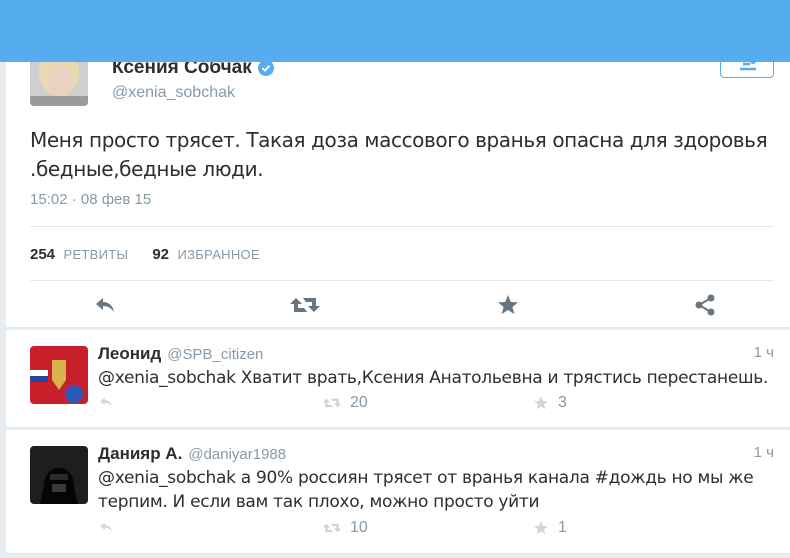 The height and width of the screenshot is (558, 790). I want to click on reply-header: Леонид @SPB_citizen, so click(180, 354).